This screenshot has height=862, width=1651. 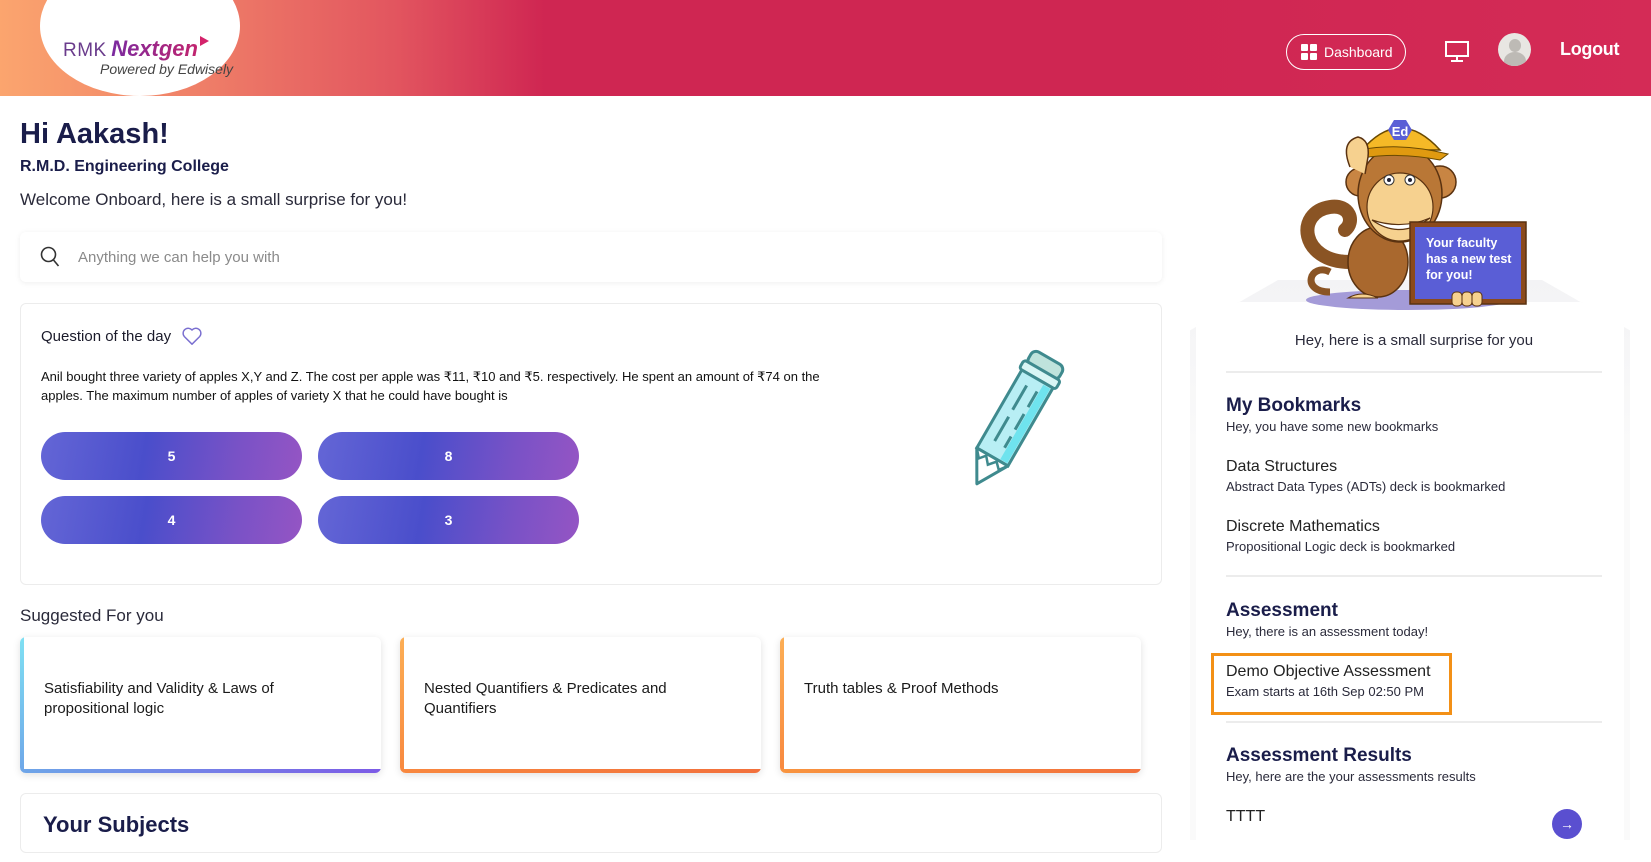 What do you see at coordinates (50, 256) in the screenshot?
I see `search-icon` at bounding box center [50, 256].